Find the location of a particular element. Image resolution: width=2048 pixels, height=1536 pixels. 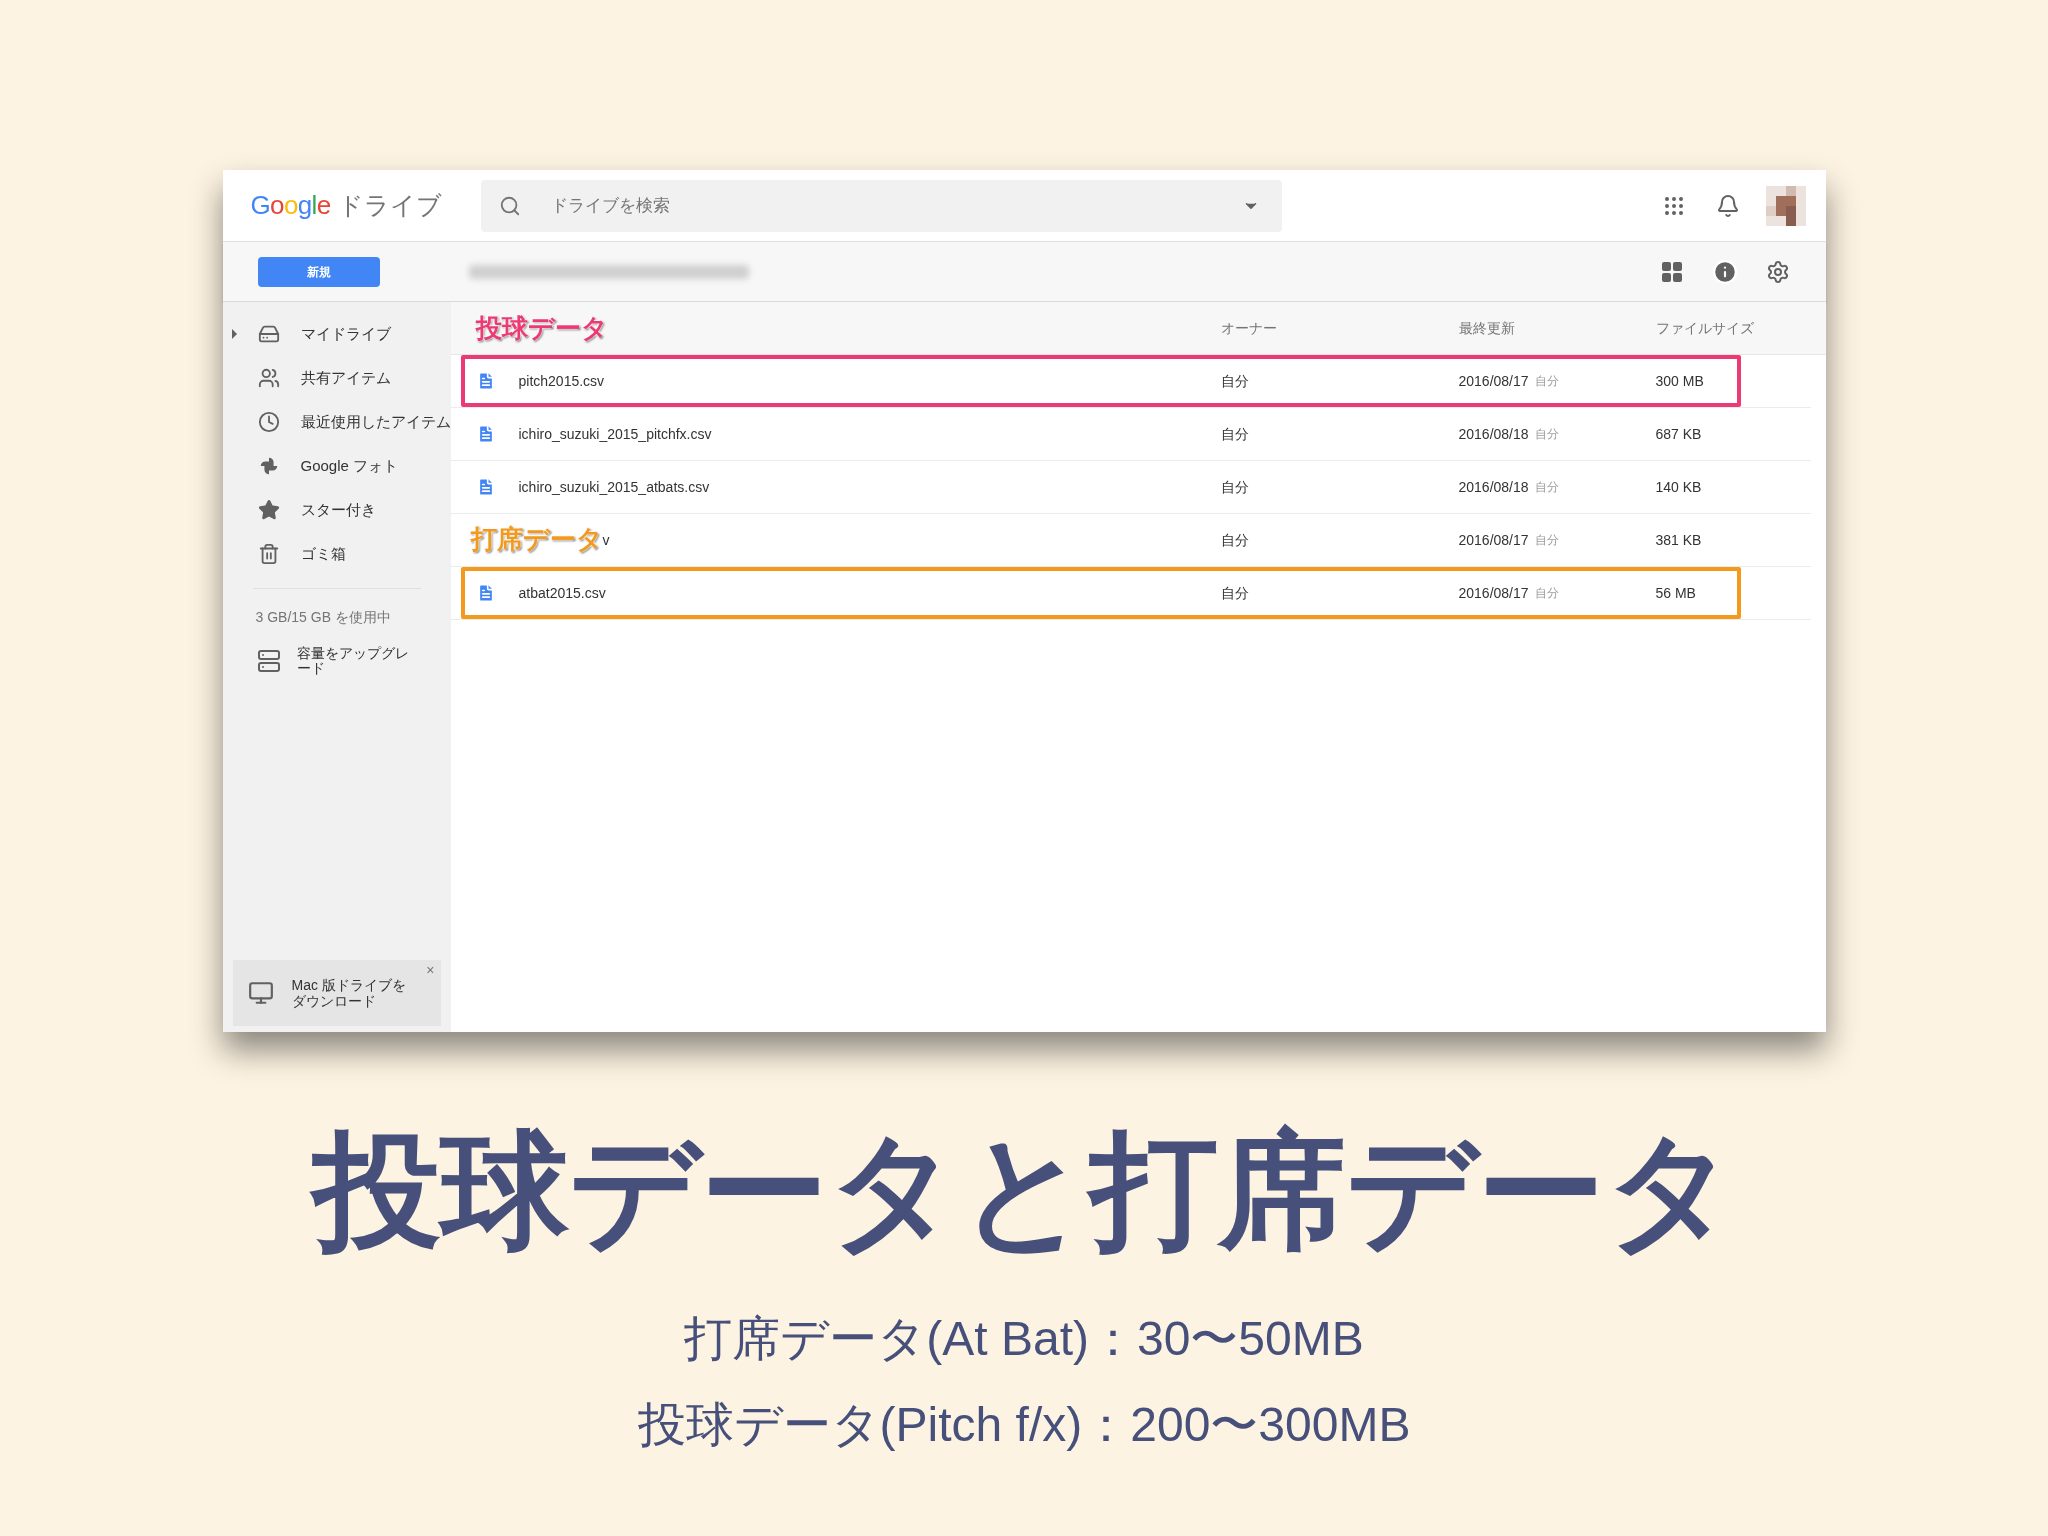

search-field: ドライブを検索 is located at coordinates (881, 205).